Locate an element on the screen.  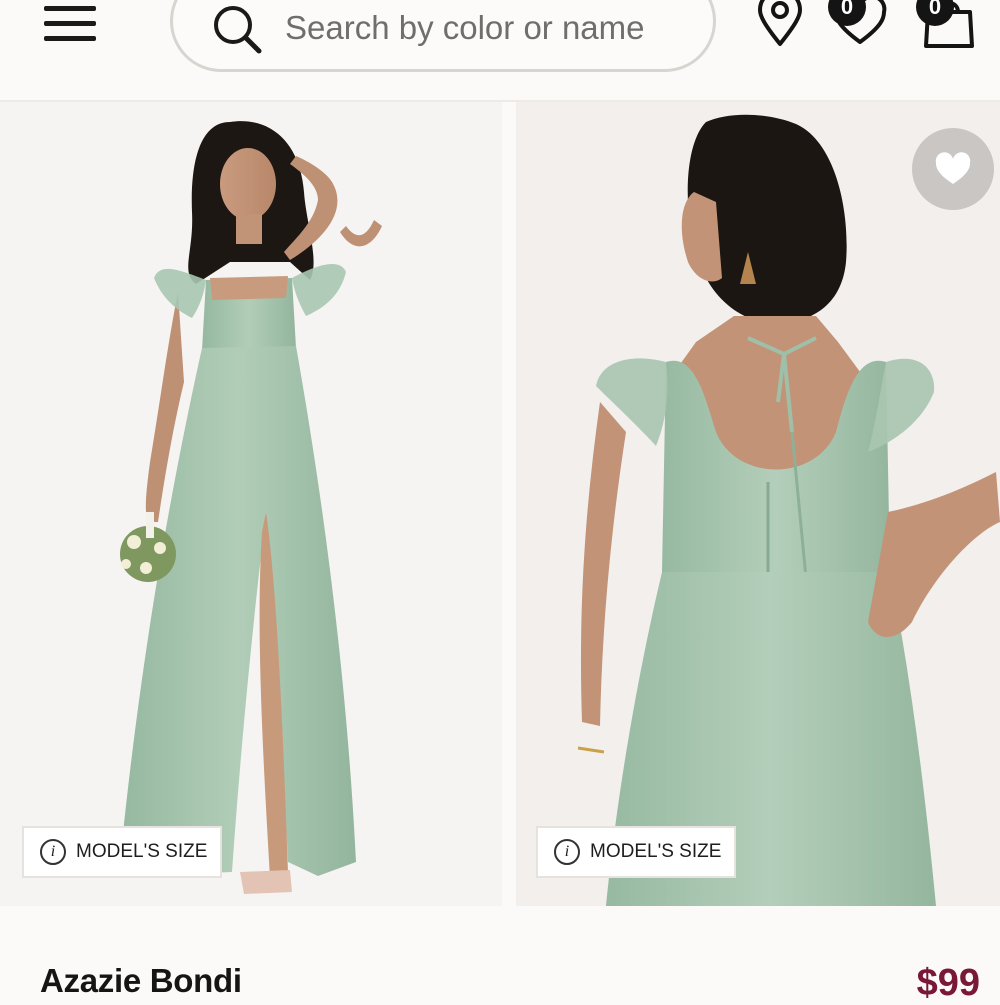
search-icon is located at coordinates (239, 31).